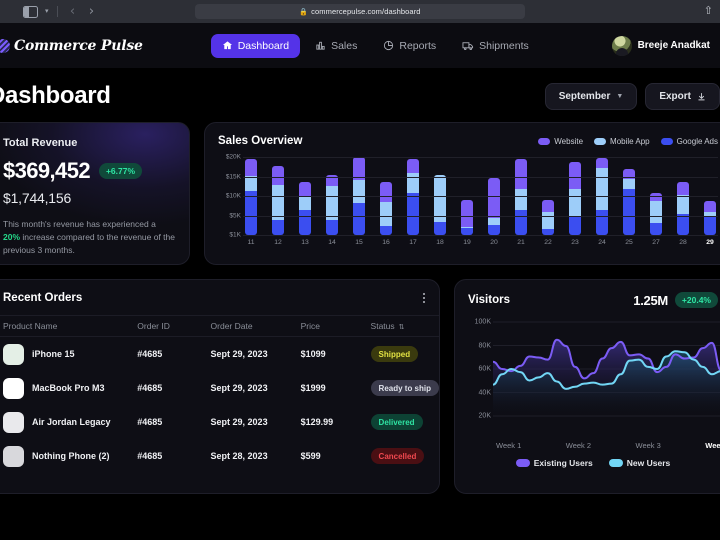  Describe the element at coordinates (482, 322) in the screenshot. I see `y-tick: 100K` at that location.